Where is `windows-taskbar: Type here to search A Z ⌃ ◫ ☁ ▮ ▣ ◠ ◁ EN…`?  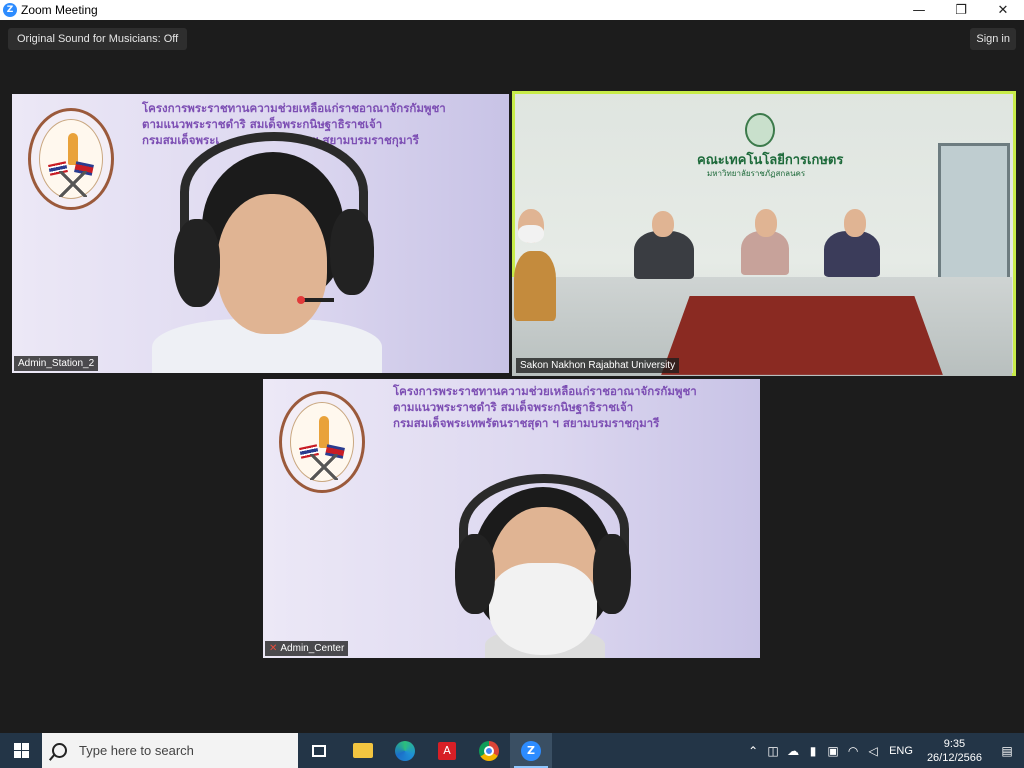
windows-taskbar: Type here to search A Z ⌃ ◫ ☁ ▮ ▣ ◠ ◁ EN… is located at coordinates (512, 750).